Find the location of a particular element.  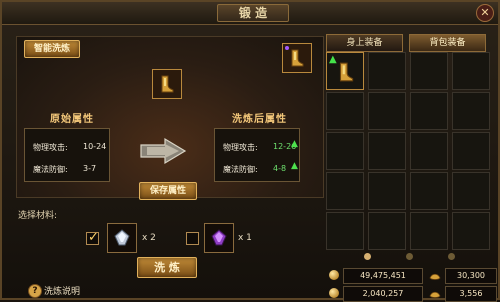

original-attributes-title: 原始属性 is located at coordinates (72, 119).